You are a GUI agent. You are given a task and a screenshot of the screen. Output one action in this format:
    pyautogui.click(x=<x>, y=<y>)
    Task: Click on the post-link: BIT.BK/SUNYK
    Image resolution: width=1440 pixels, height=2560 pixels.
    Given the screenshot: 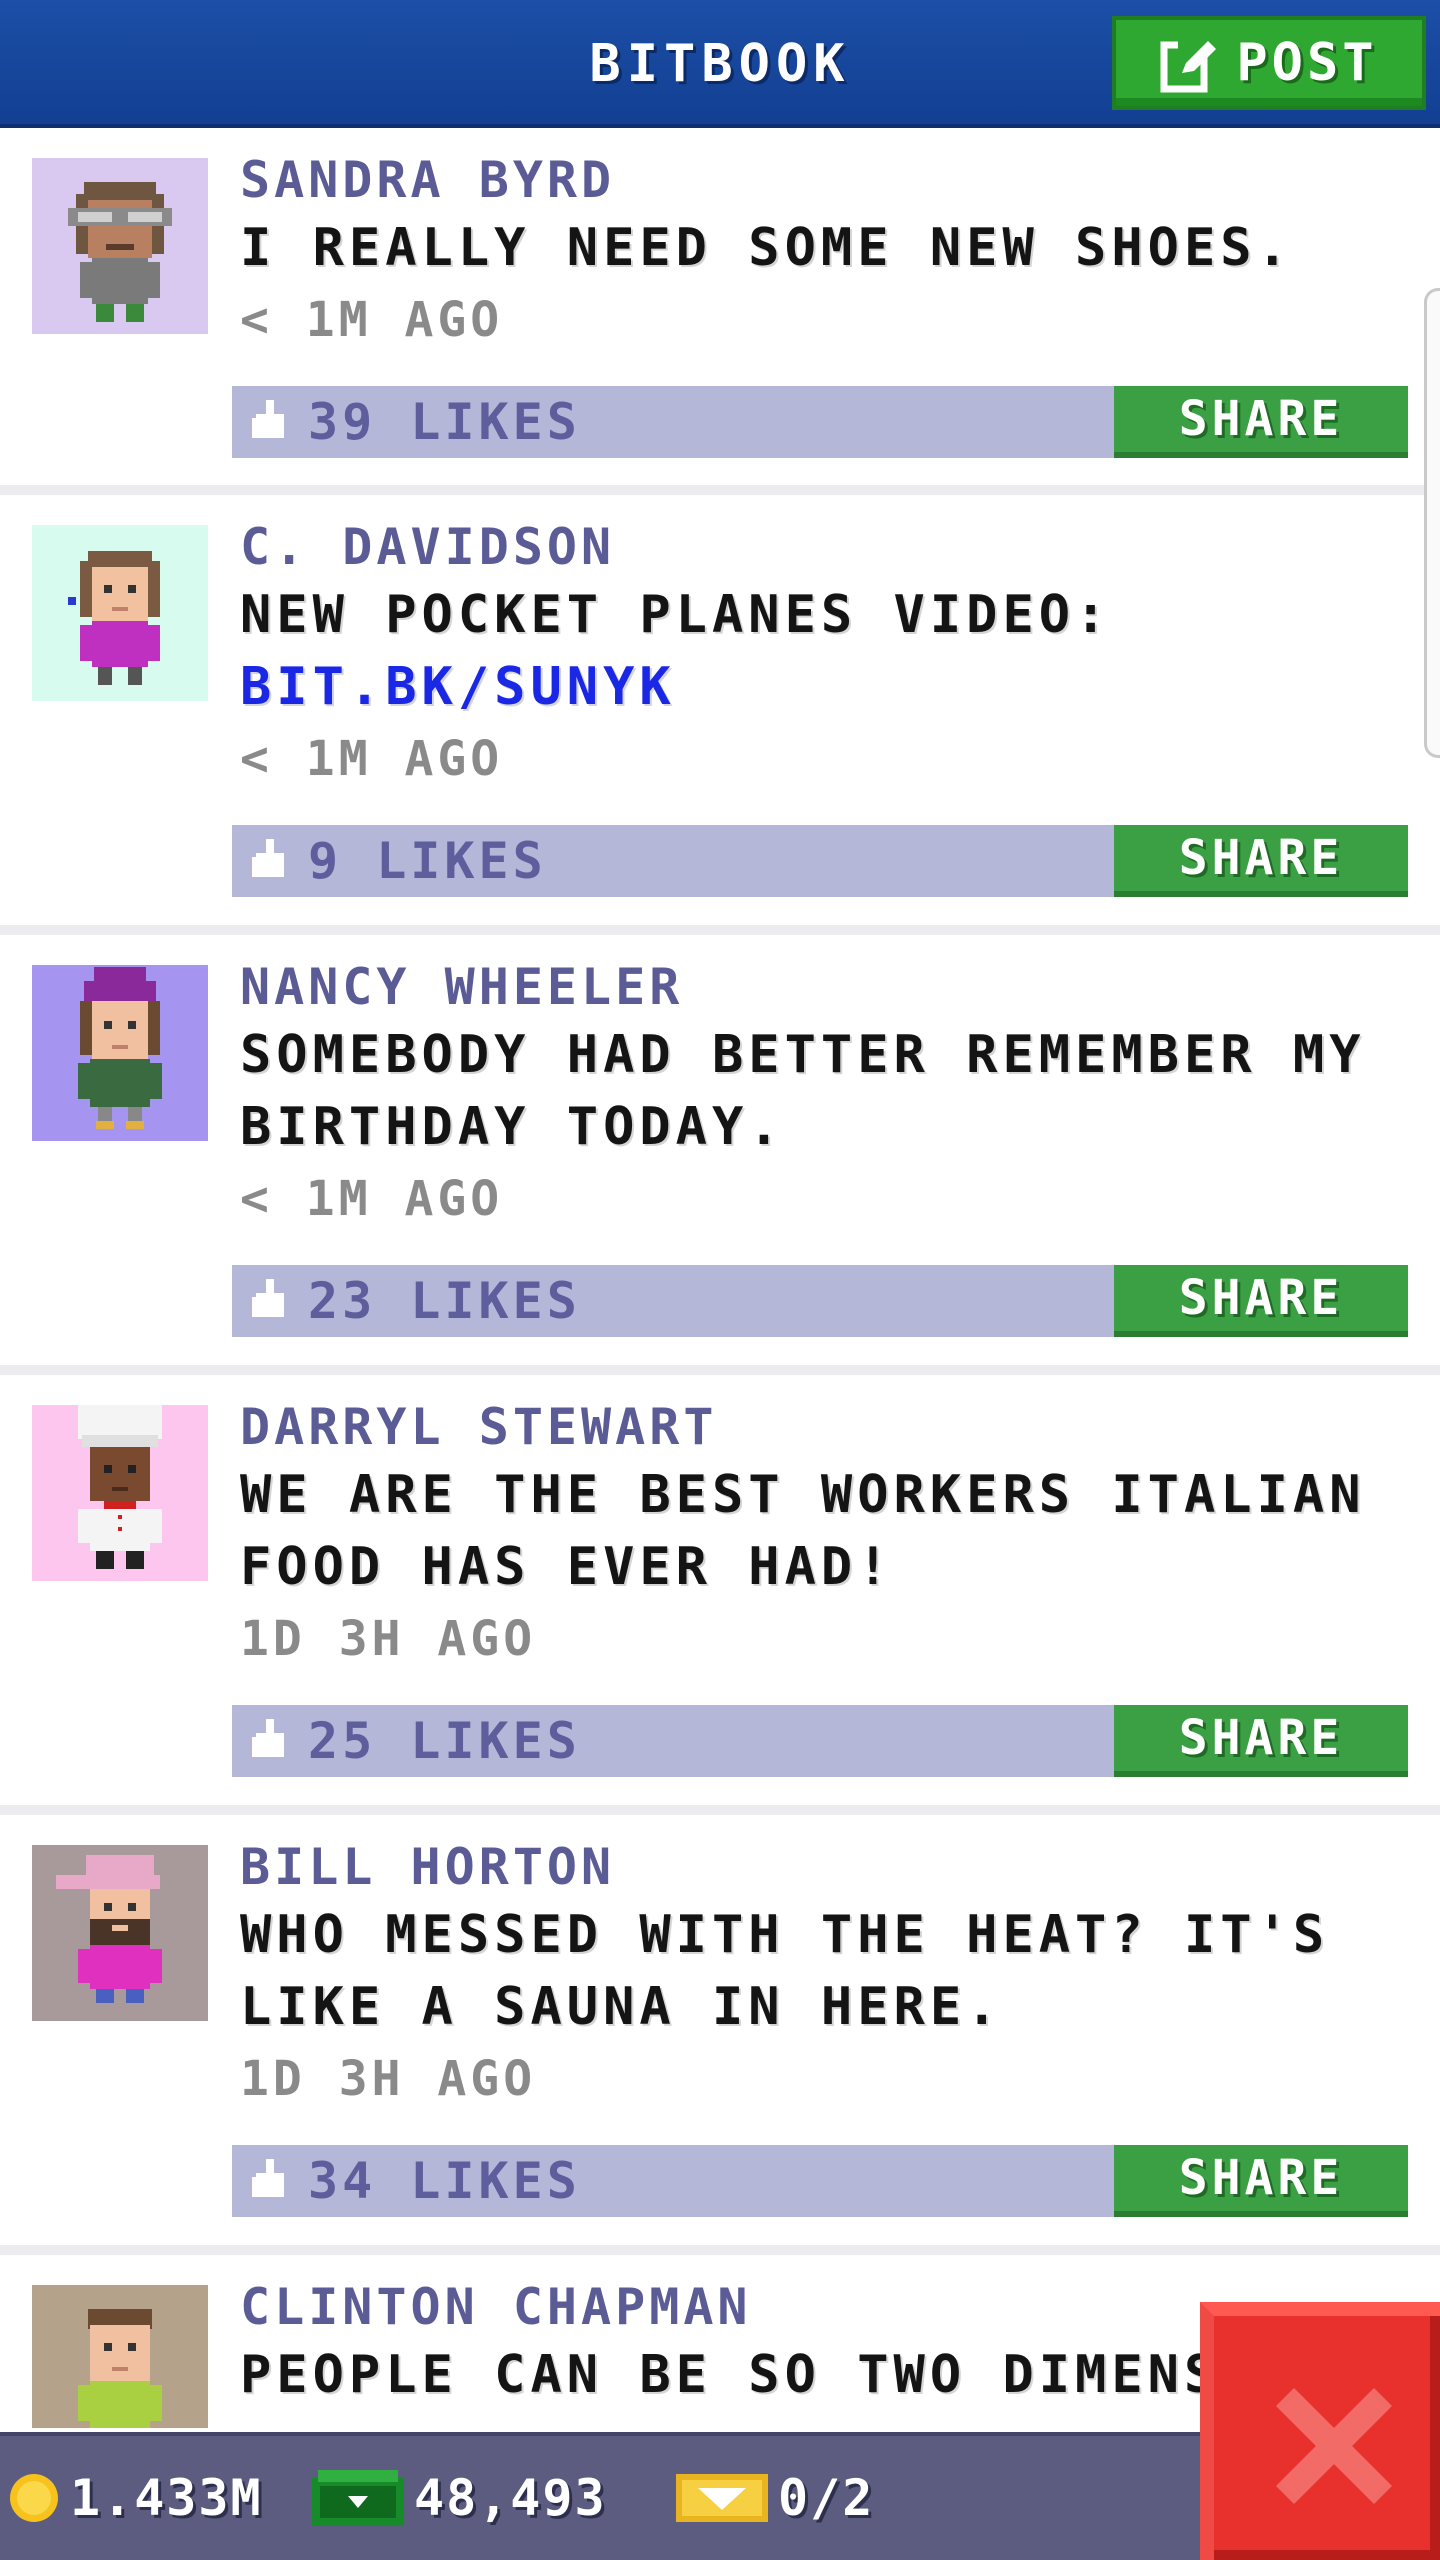 What is the action you would take?
    pyautogui.click(x=458, y=687)
    